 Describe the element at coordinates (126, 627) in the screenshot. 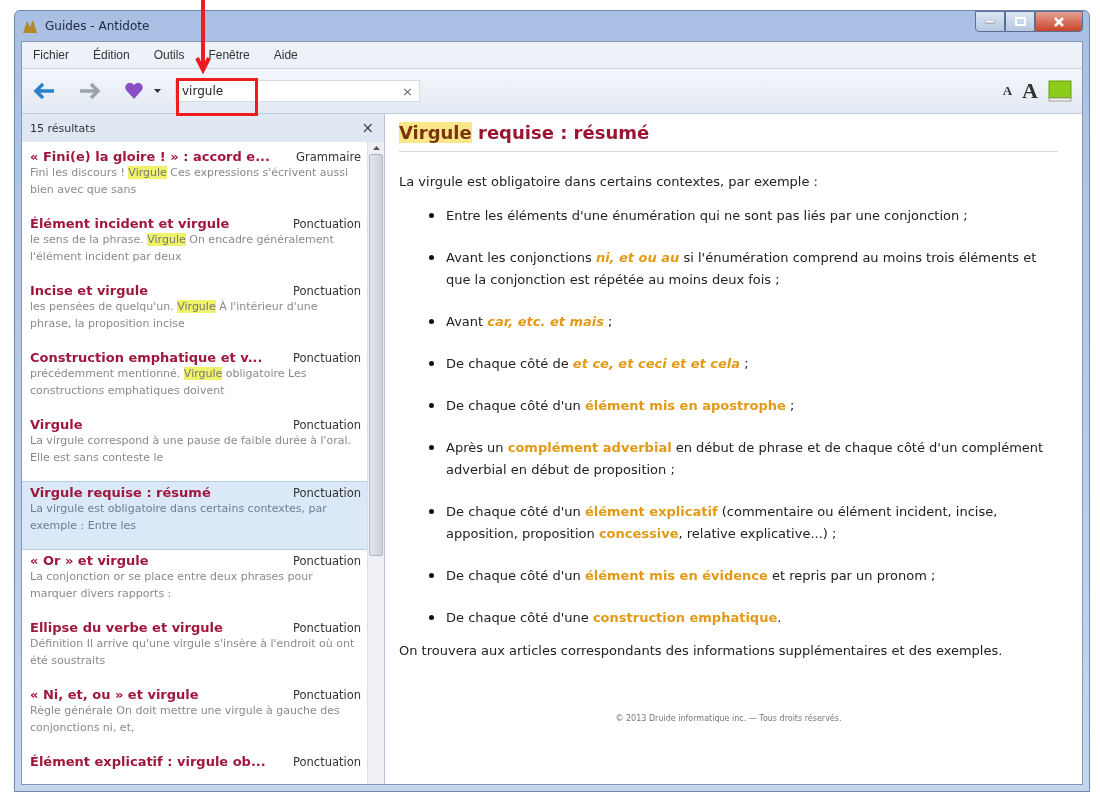

I see `result-title: Ellipse du verbe et virgule` at that location.